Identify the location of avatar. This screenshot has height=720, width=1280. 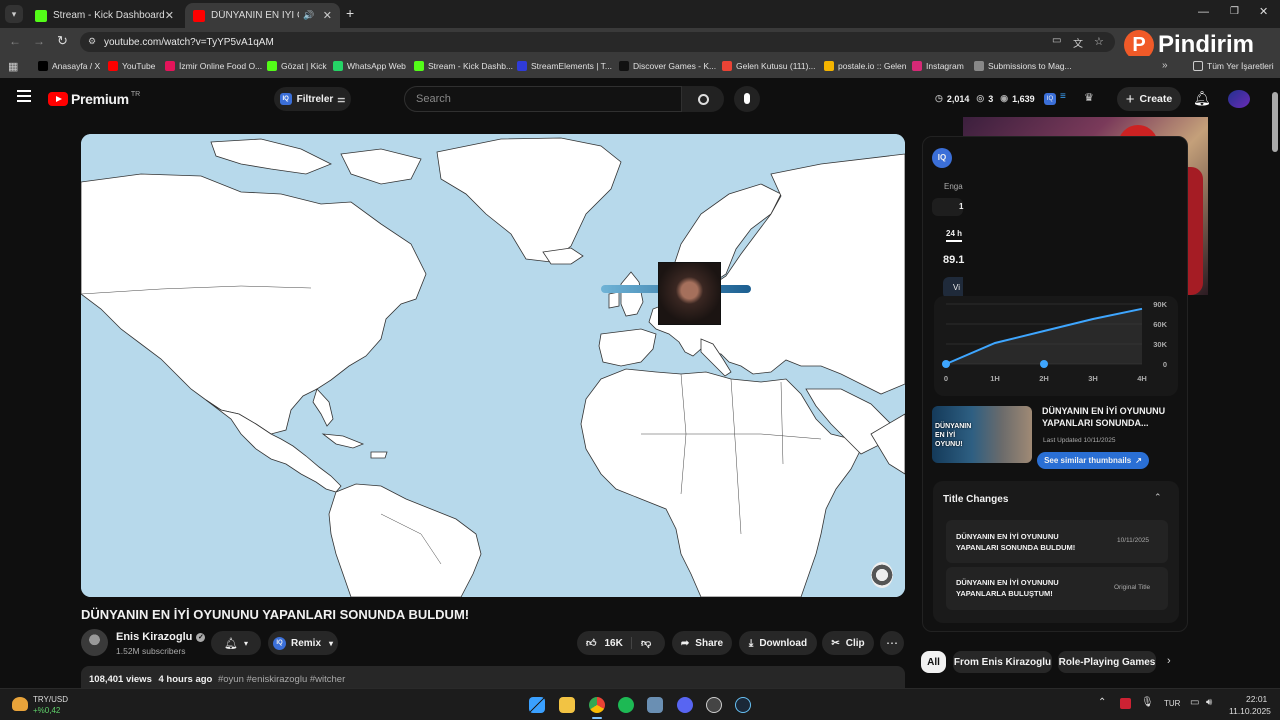
(1239, 99).